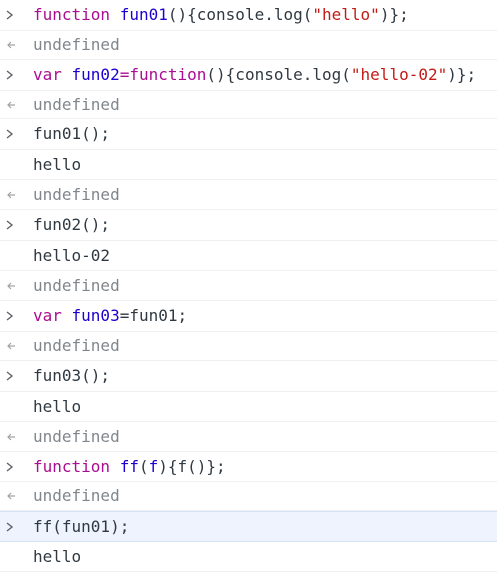 Image resolution: width=497 pixels, height=572 pixels. Describe the element at coordinates (248, 526) in the screenshot. I see `console-input-row: ff(fun01);` at that location.